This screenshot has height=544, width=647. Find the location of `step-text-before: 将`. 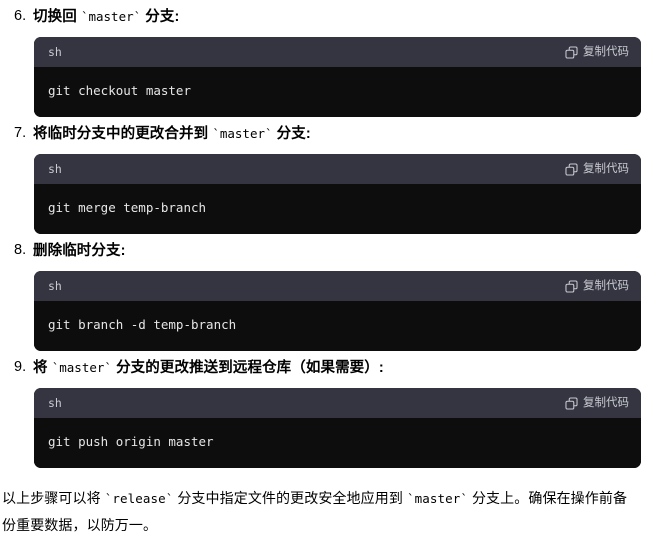

step-text-before: 将 is located at coordinates (42, 368).